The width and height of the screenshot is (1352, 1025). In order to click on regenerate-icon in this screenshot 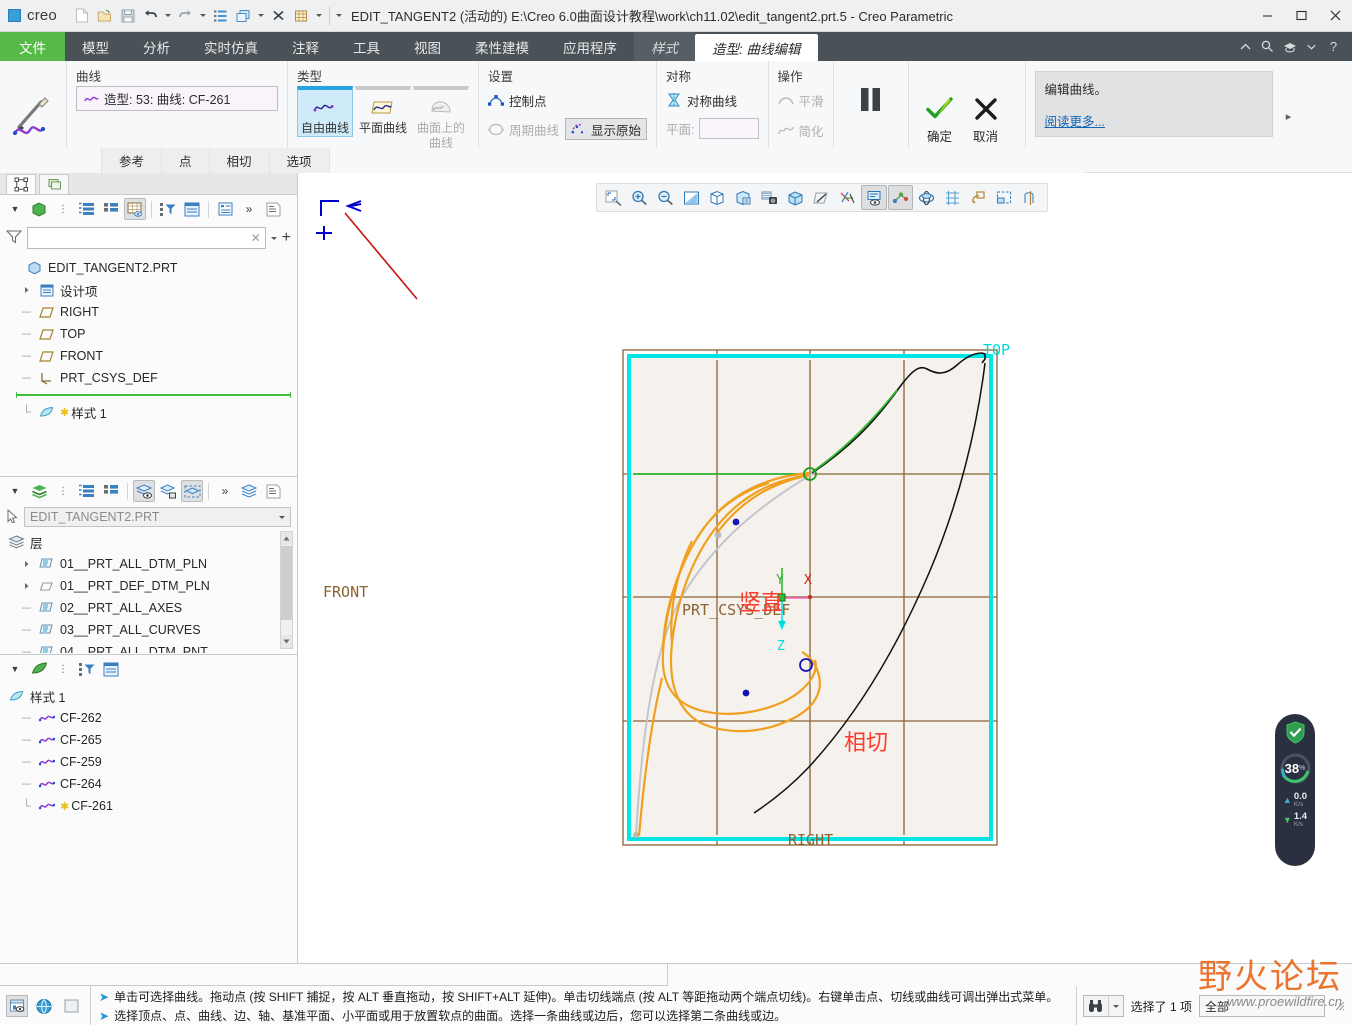, I will do `click(221, 16)`.